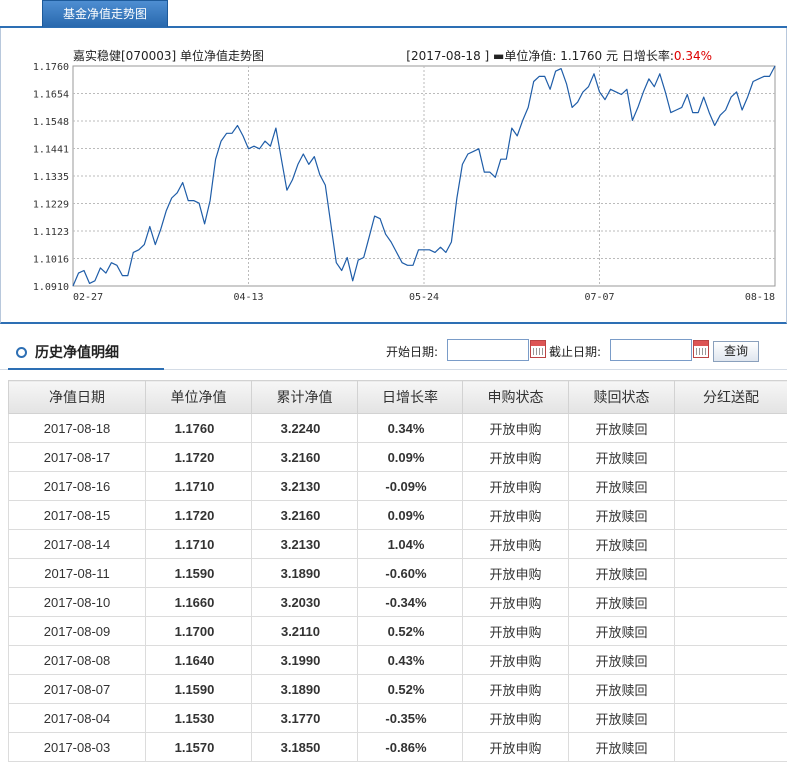 The height and width of the screenshot is (762, 787). What do you see at coordinates (730, 397) in the screenshot?
I see `col-dividend: 分红送配` at bounding box center [730, 397].